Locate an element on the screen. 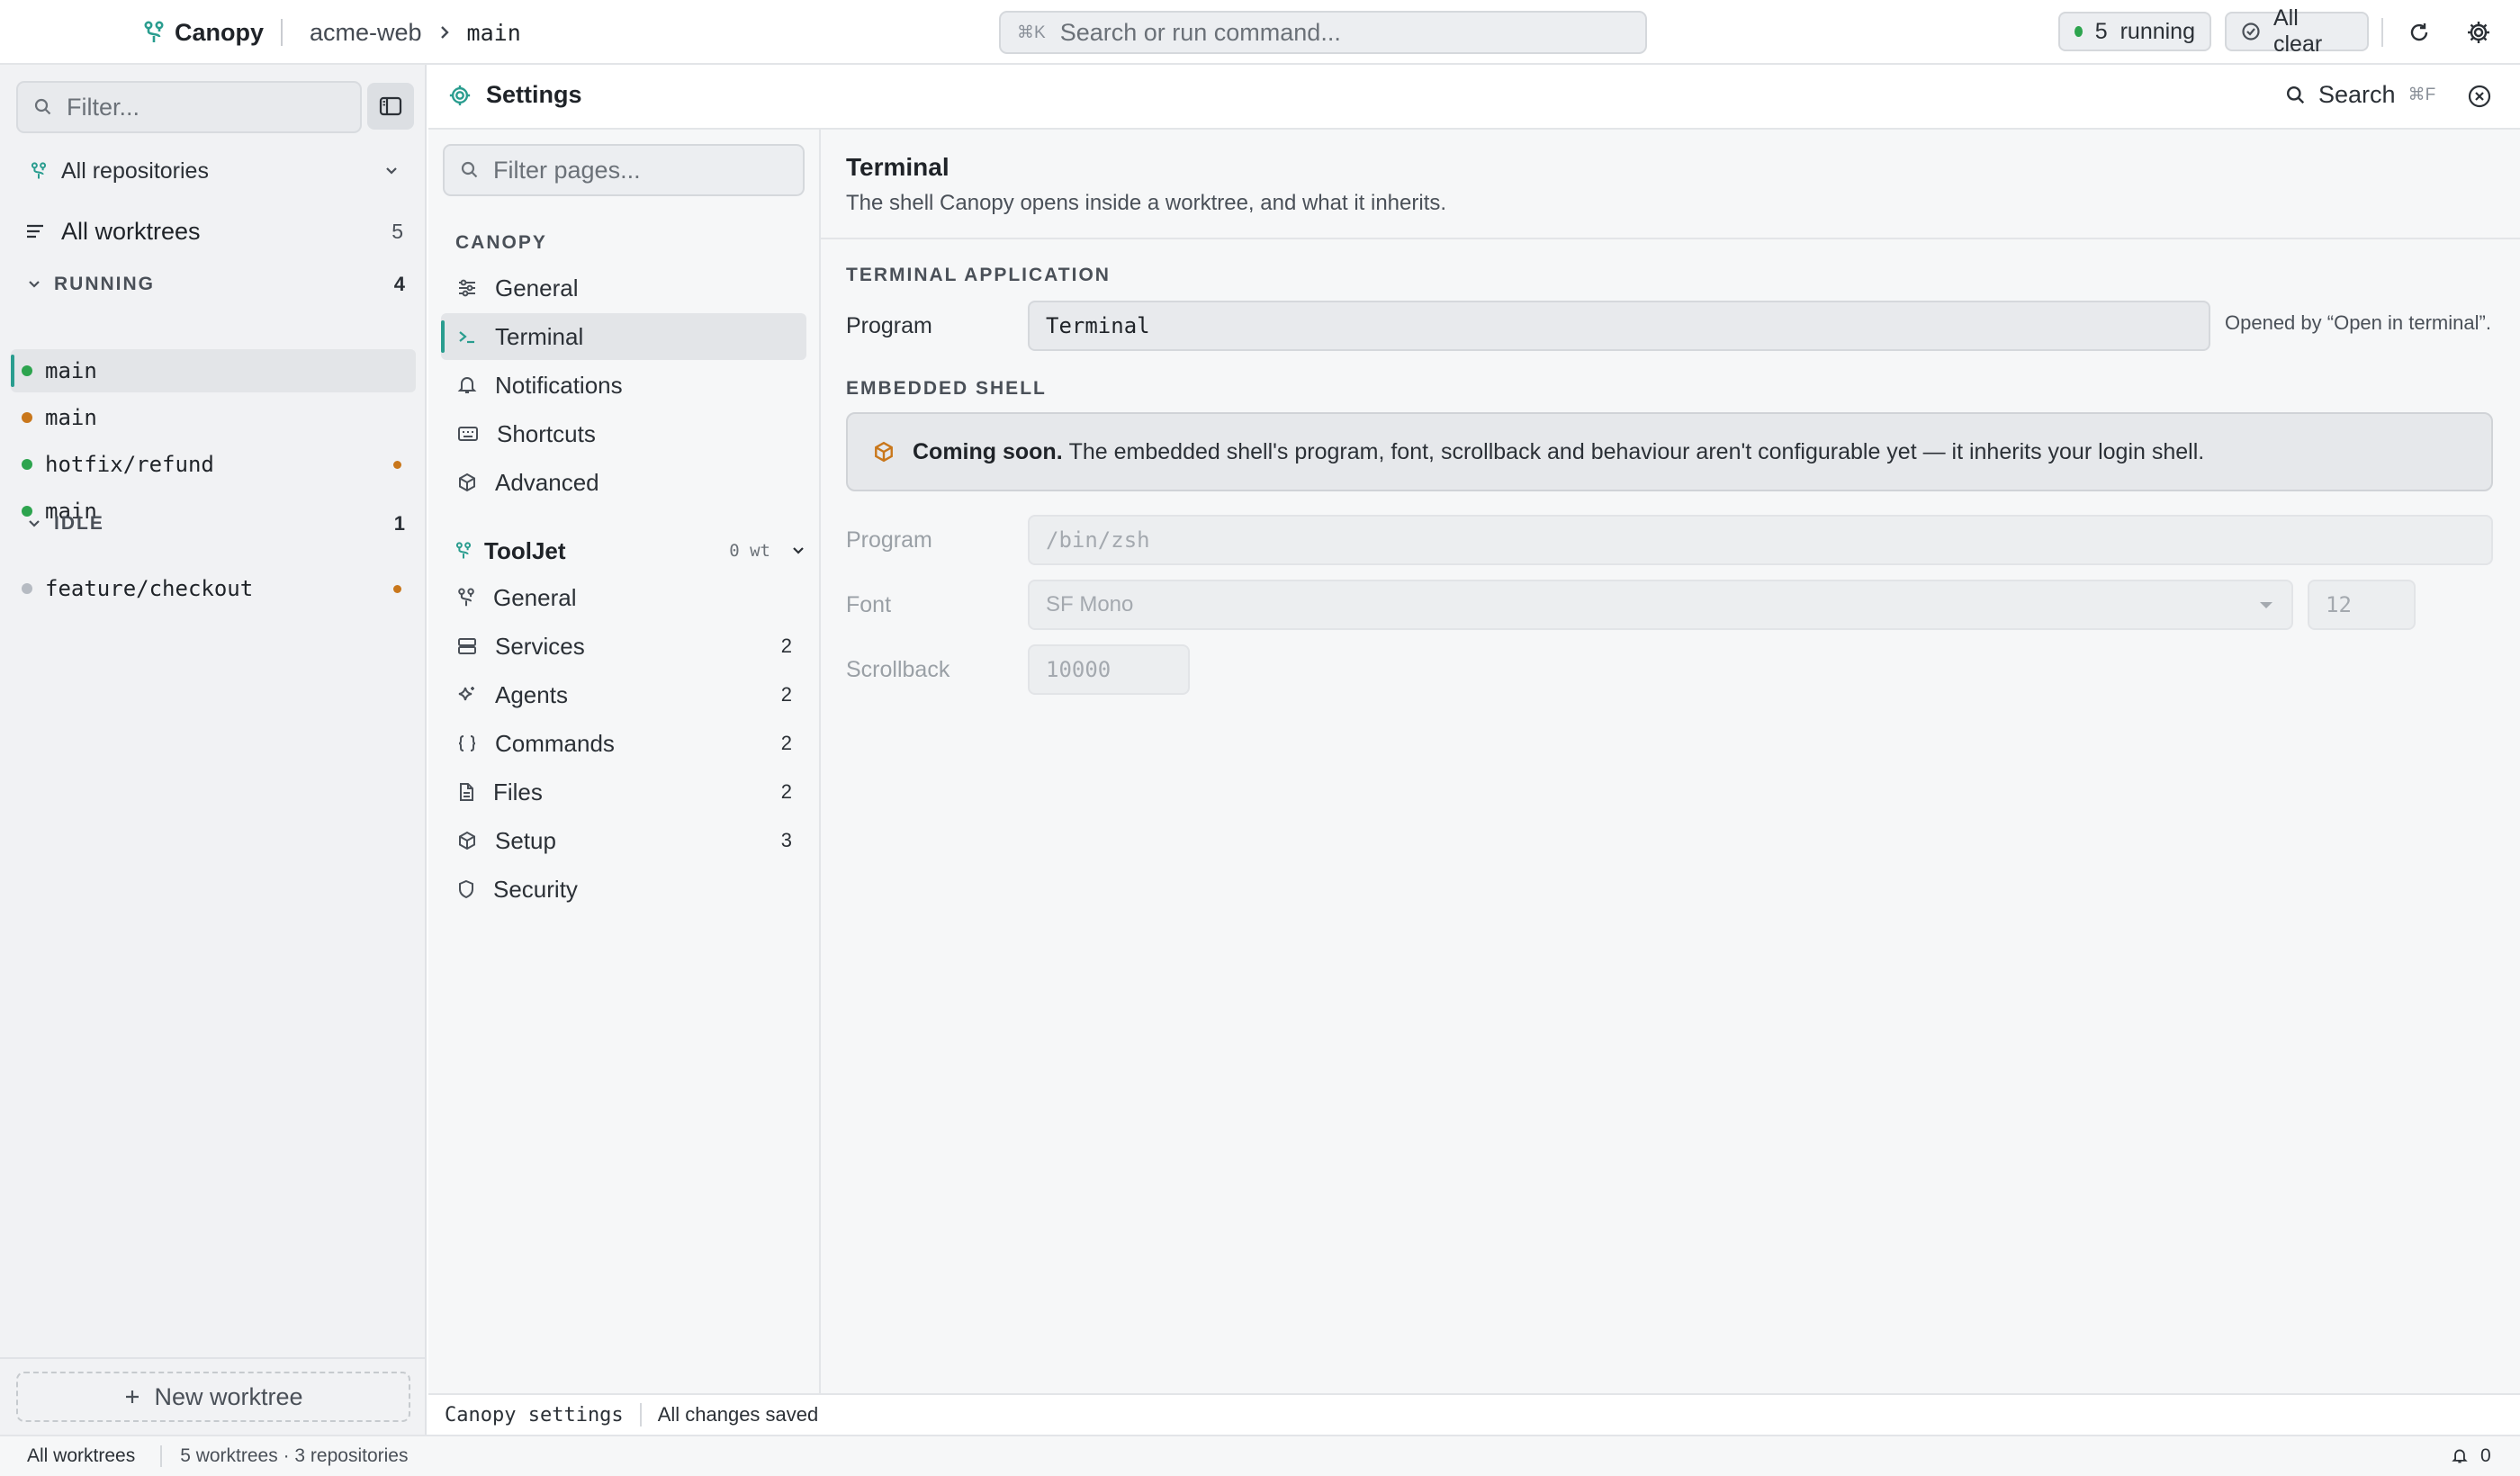  caret-down-icon is located at coordinates (2266, 605).